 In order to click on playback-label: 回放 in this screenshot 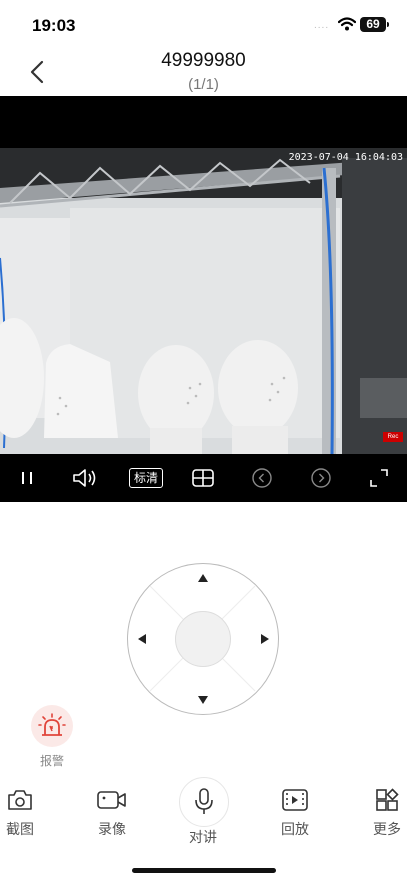, I will do `click(295, 829)`.